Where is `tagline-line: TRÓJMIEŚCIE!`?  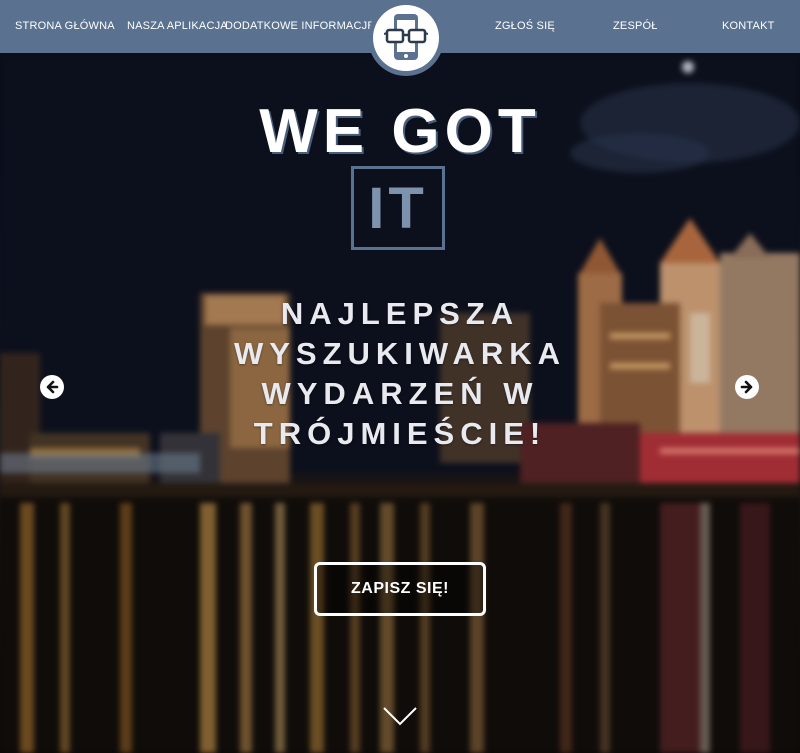
tagline-line: TRÓJMIEŚCIE! is located at coordinates (400, 433).